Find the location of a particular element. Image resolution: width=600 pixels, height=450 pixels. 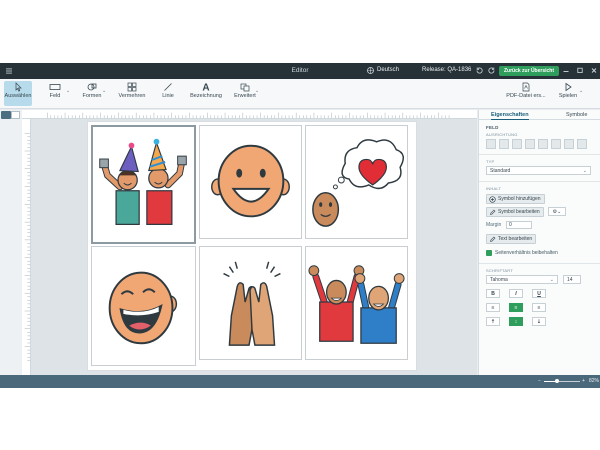

tool-select-label: Auswählen is located at coordinates (18, 96).